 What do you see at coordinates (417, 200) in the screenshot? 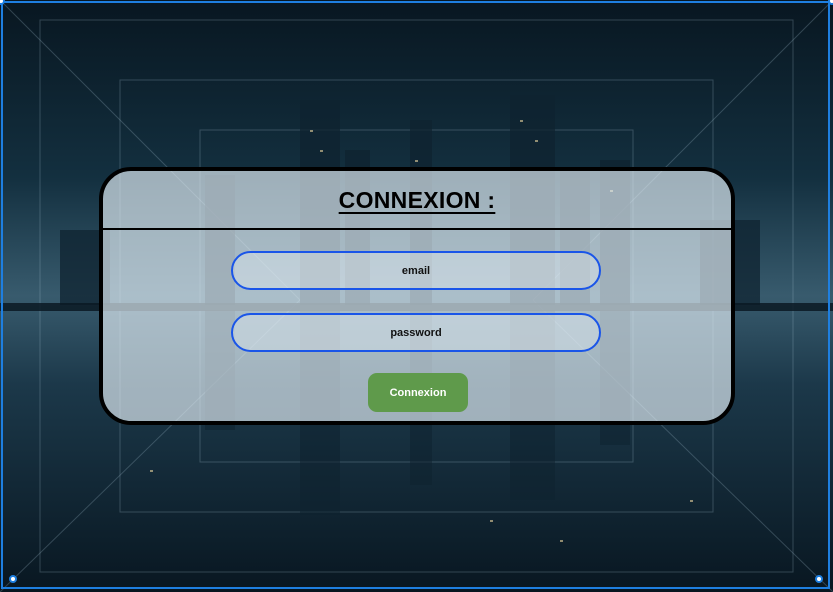
I see `login-title: CONNEXION :` at bounding box center [417, 200].